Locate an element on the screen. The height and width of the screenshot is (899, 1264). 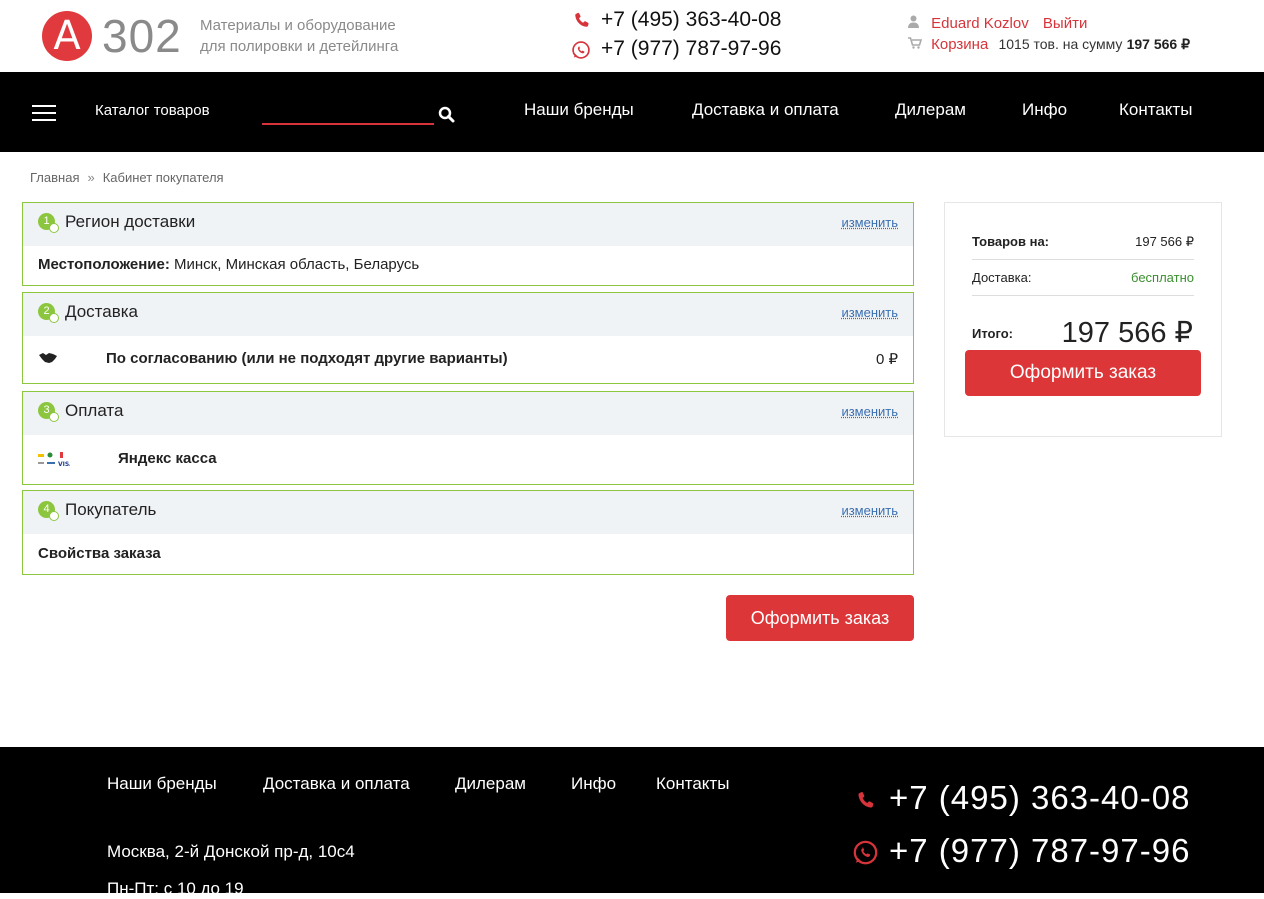
search-icon is located at coordinates (446, 114).